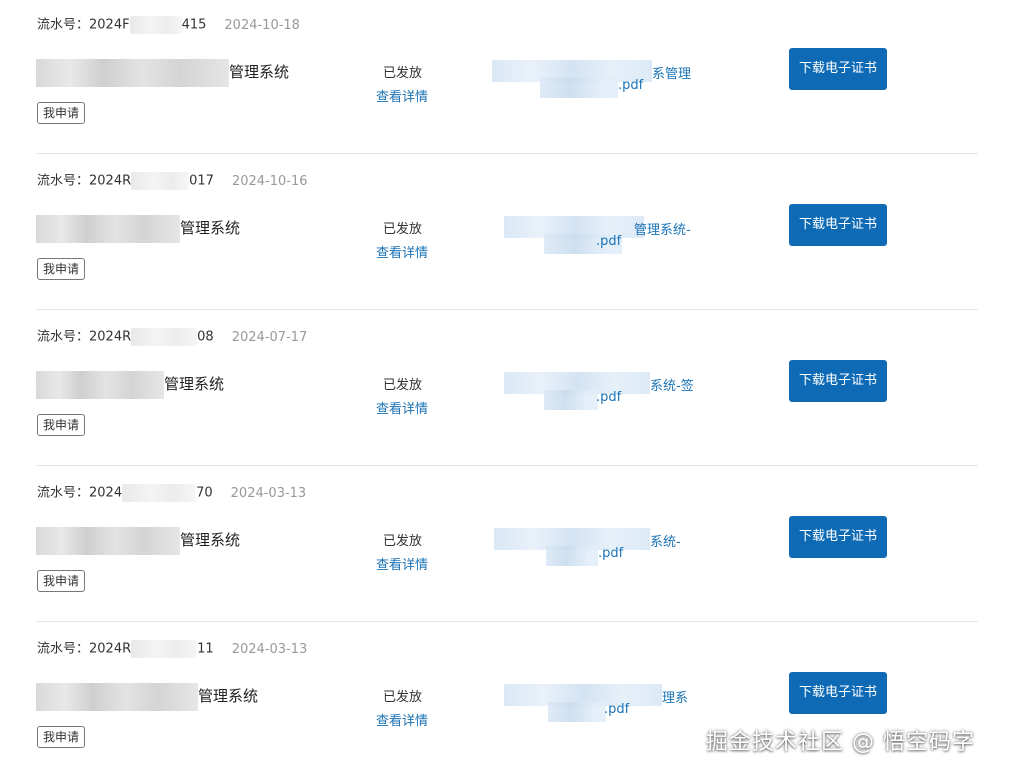 This screenshot has width=1014, height=780. I want to click on serial-suffix: 017, so click(201, 181).